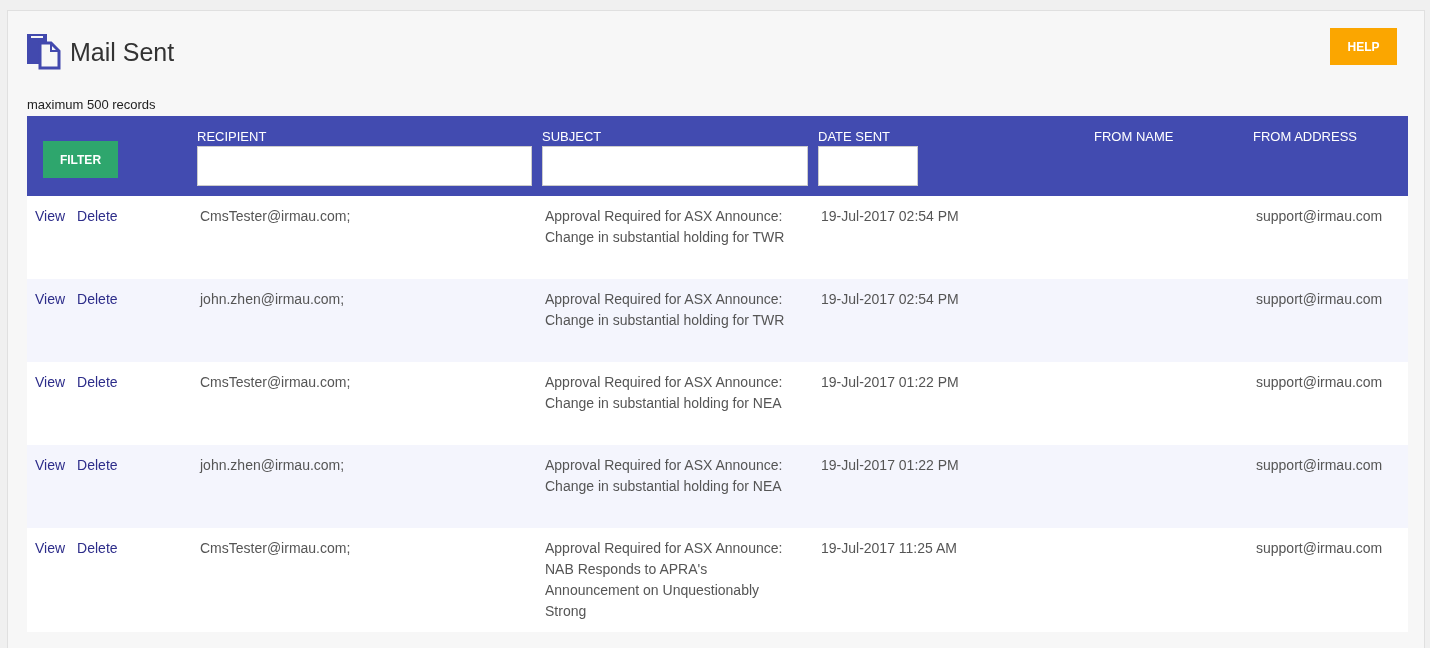 The height and width of the screenshot is (648, 1430). I want to click on column-header: RECIPIENT, so click(232, 136).